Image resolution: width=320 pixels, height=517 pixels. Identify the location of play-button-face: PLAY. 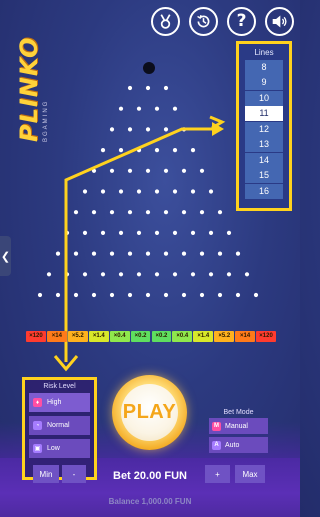
(149, 412).